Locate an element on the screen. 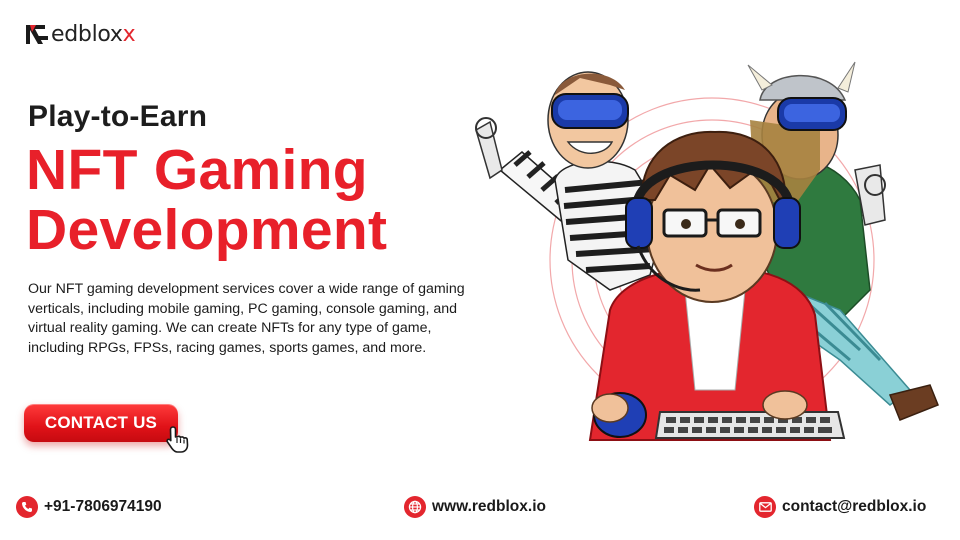 This screenshot has height=540, width=960. footer-website: www.redblox.io is located at coordinates (475, 507).